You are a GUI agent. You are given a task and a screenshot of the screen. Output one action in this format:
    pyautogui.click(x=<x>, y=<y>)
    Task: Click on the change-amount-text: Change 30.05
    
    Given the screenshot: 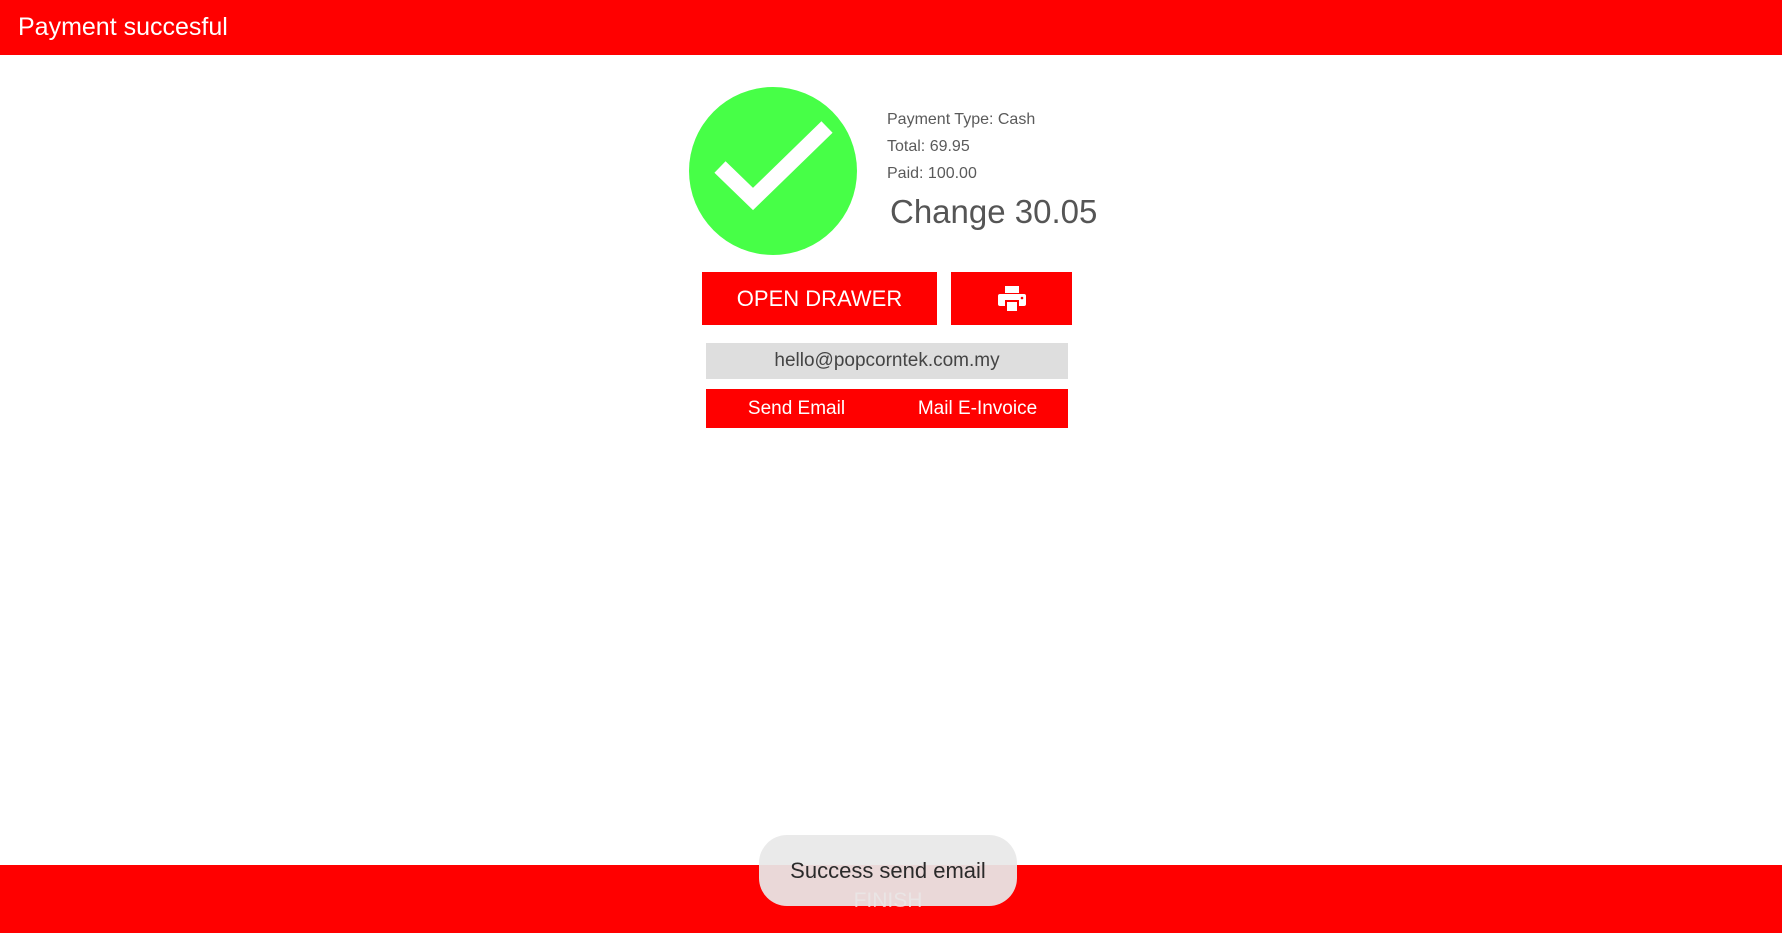 What is the action you would take?
    pyautogui.click(x=994, y=211)
    